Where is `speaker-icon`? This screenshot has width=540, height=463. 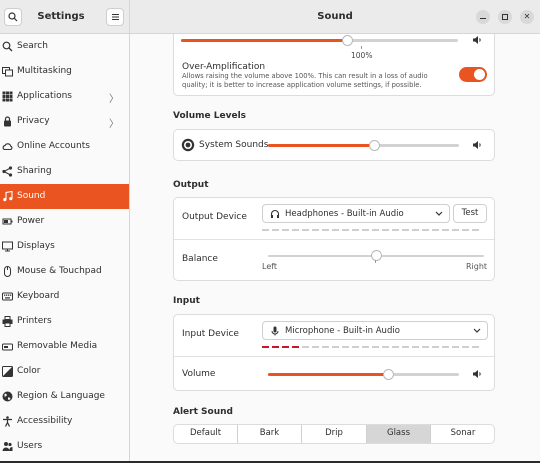
speaker-icon is located at coordinates (477, 145).